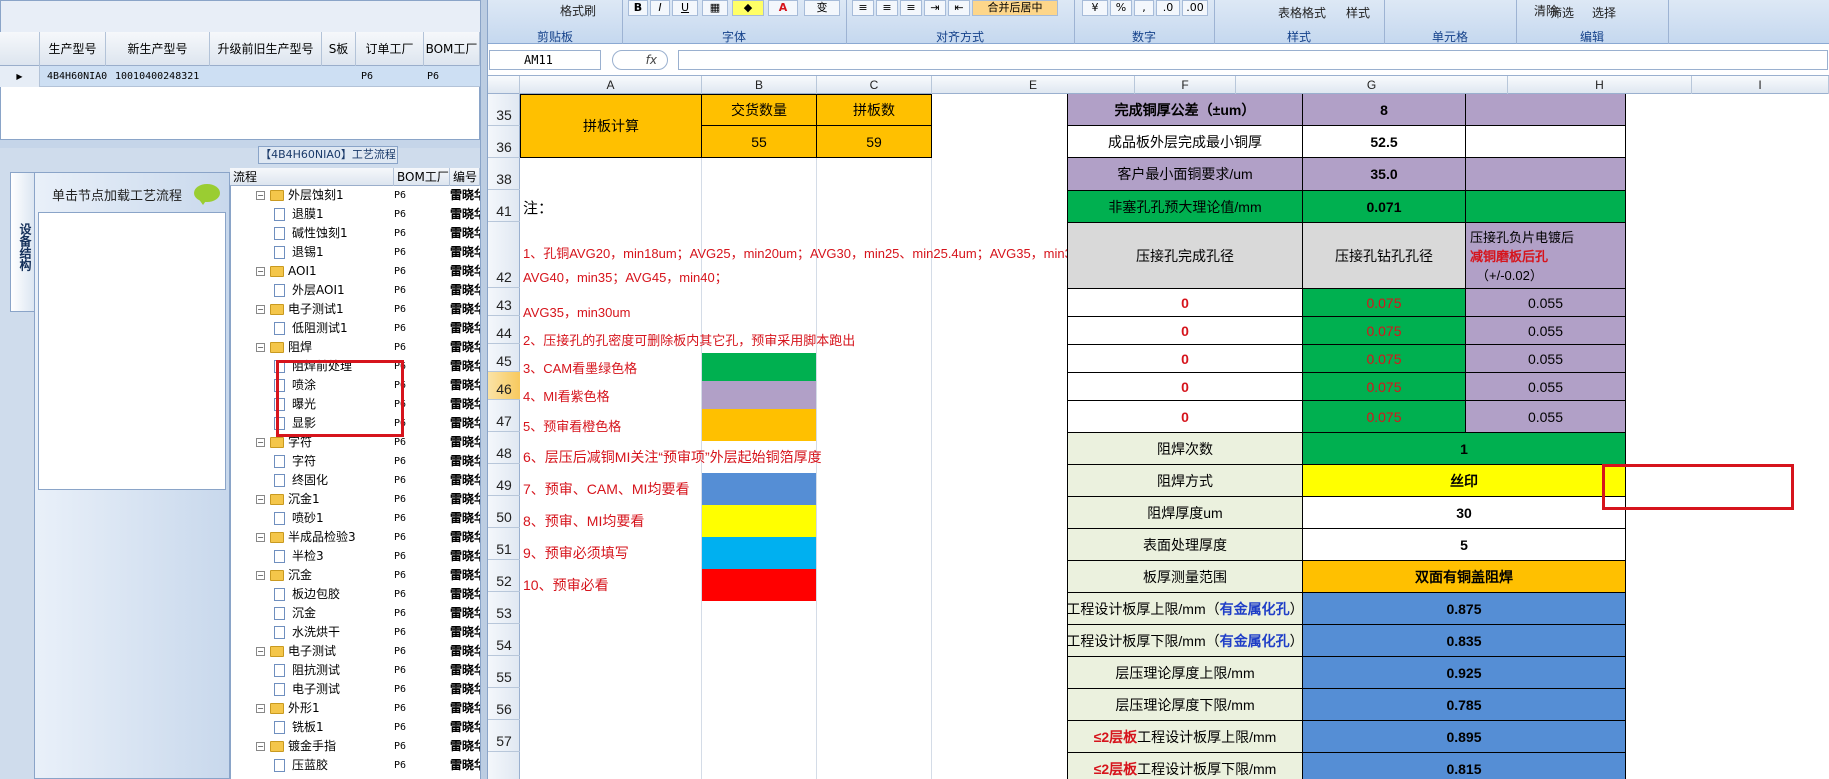  Describe the element at coordinates (1095, 8) in the screenshot. I see `currency-button: ¥` at that location.